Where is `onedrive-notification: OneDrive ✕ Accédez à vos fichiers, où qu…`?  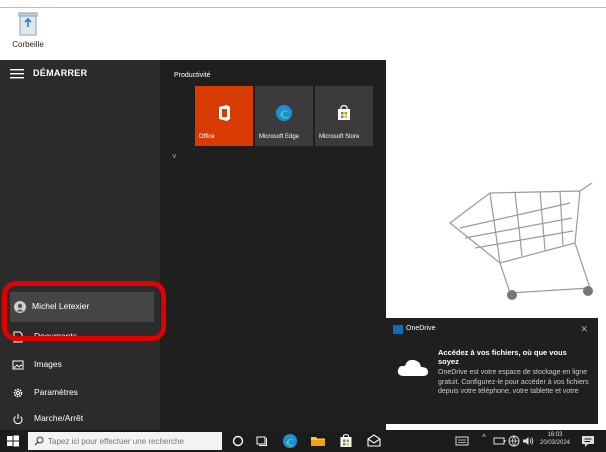
onedrive-notification: OneDrive ✕ Accédez à vos fichiers, où qu… is located at coordinates (492, 371).